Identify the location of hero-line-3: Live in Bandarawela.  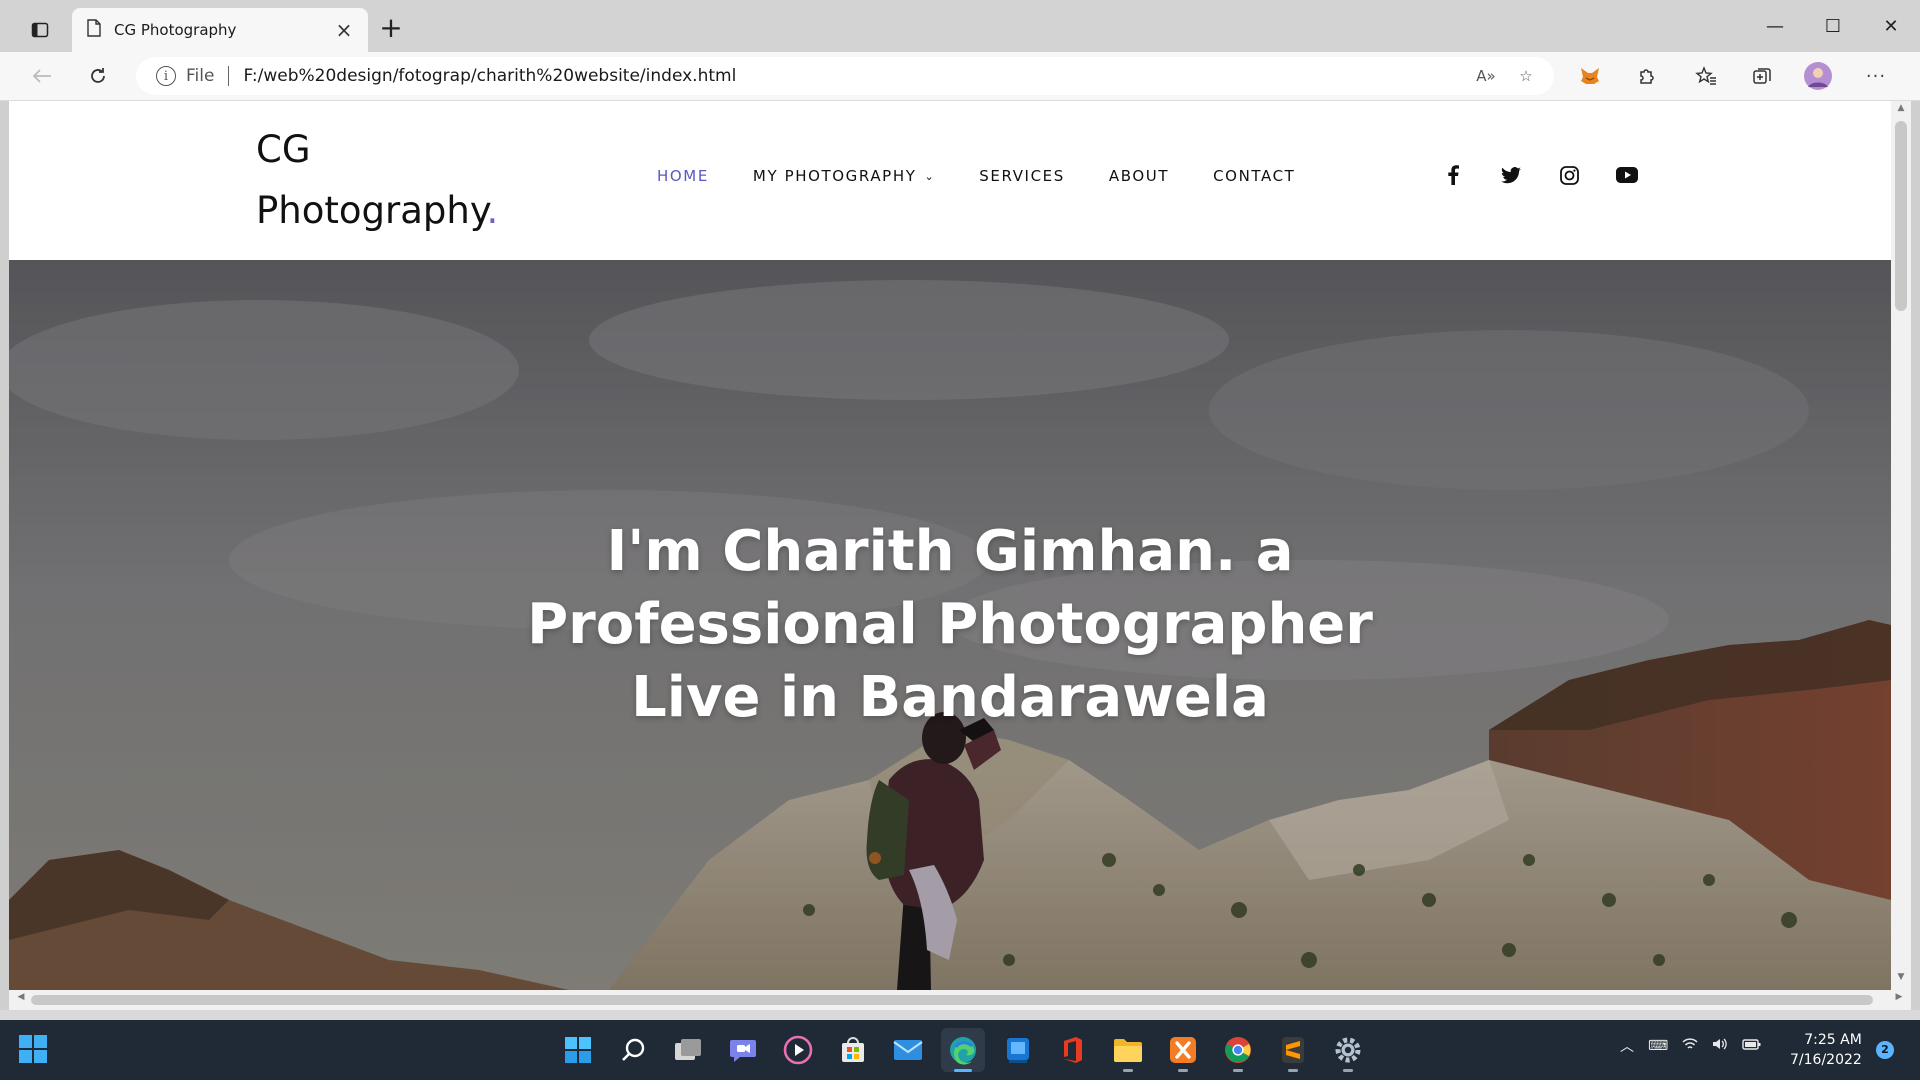
(950, 697).